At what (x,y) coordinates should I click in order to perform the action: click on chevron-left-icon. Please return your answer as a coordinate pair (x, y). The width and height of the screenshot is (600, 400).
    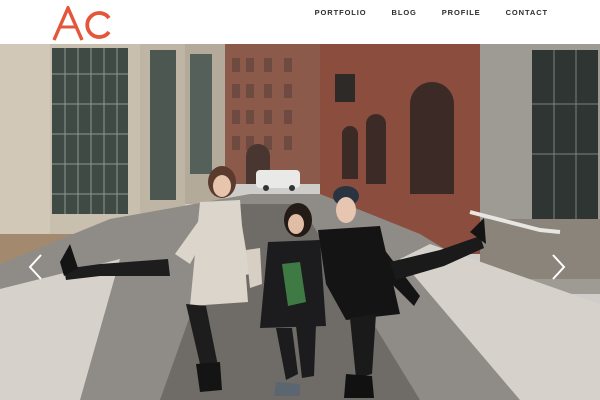
    Looking at the image, I should click on (35, 267).